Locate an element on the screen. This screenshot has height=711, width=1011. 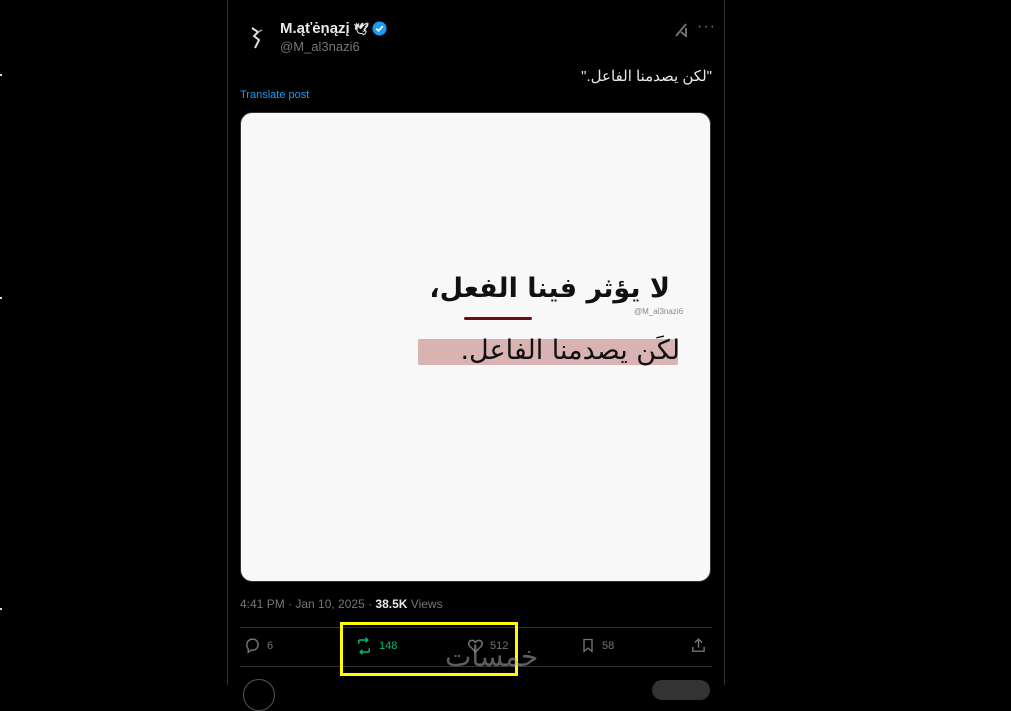
post-meta: 4:41 PM · Jan 10, 2025 · 38.5K Views is located at coordinates (341, 604).